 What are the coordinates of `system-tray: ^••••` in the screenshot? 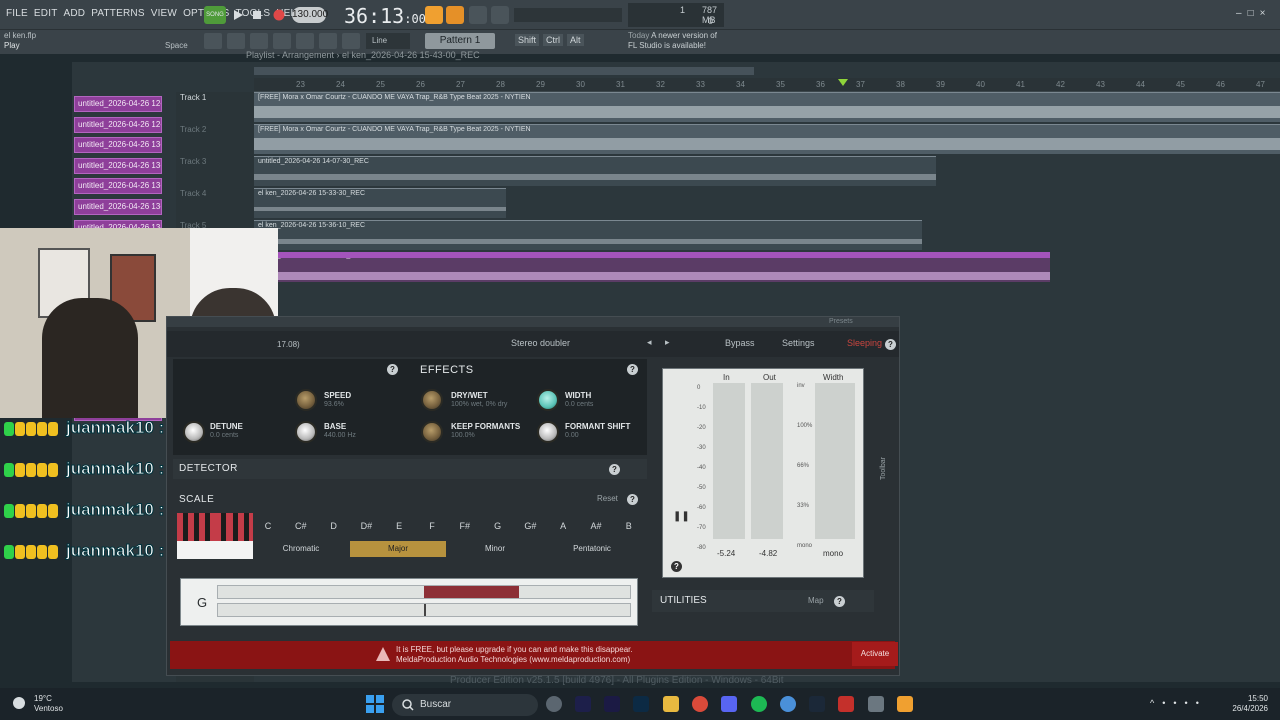 It's located at (1178, 703).